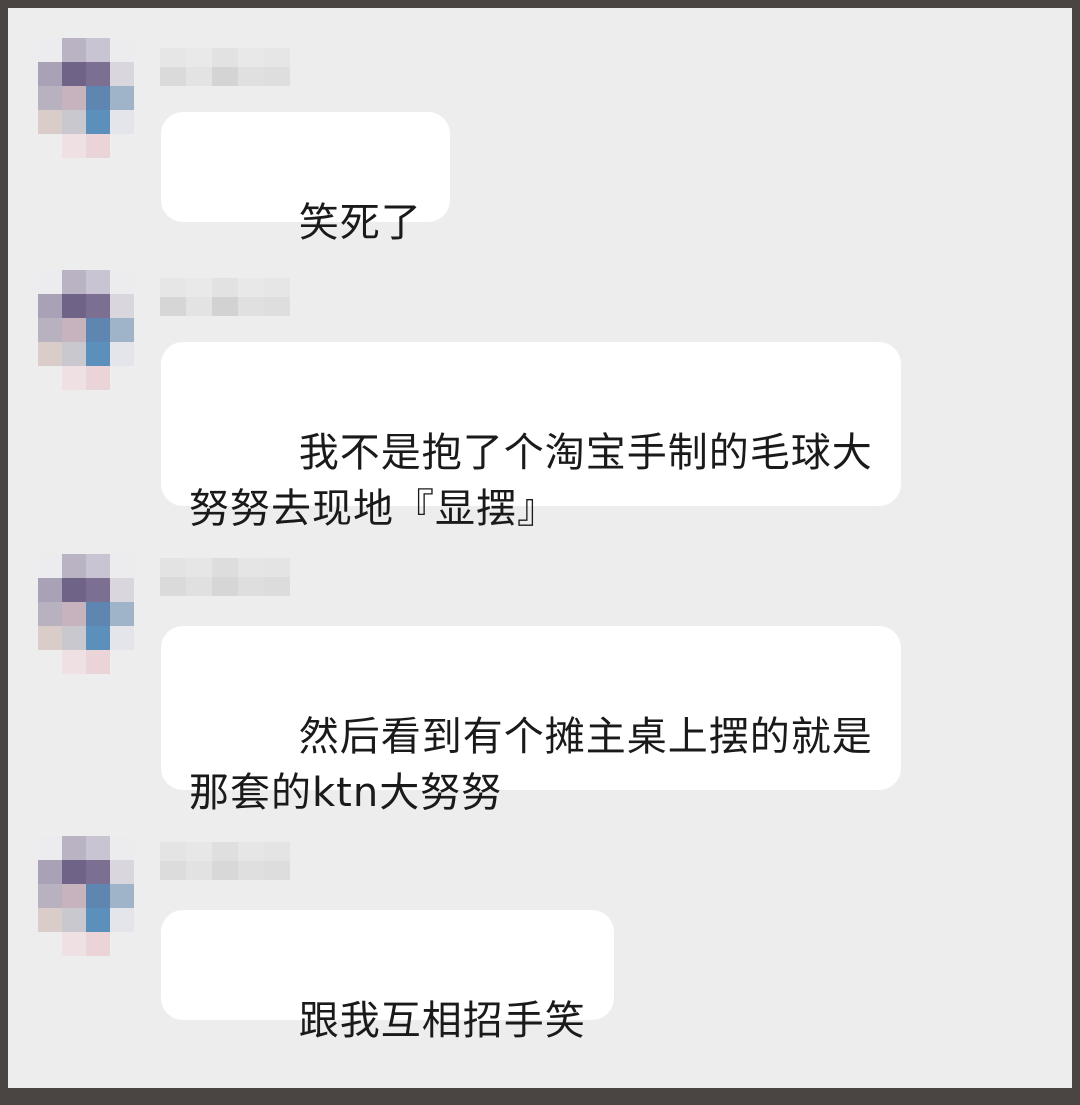  Describe the element at coordinates (360, 223) in the screenshot. I see `message-text: 笑死了` at that location.